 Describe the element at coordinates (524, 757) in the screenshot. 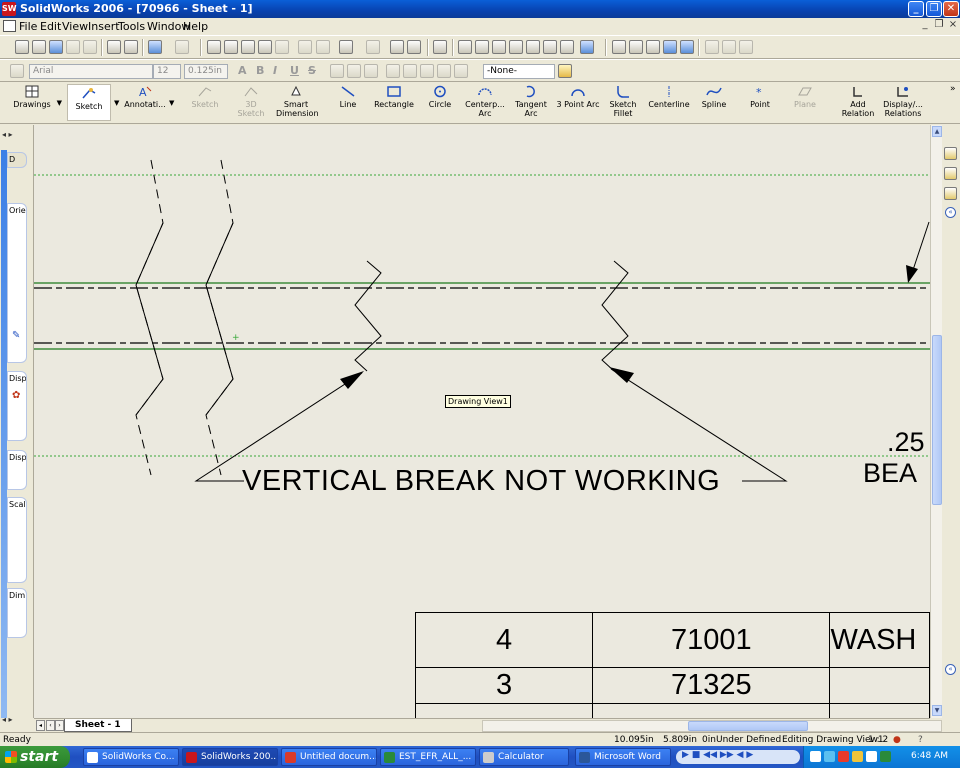

I see `taskbar-item-calculator: Calculator` at that location.